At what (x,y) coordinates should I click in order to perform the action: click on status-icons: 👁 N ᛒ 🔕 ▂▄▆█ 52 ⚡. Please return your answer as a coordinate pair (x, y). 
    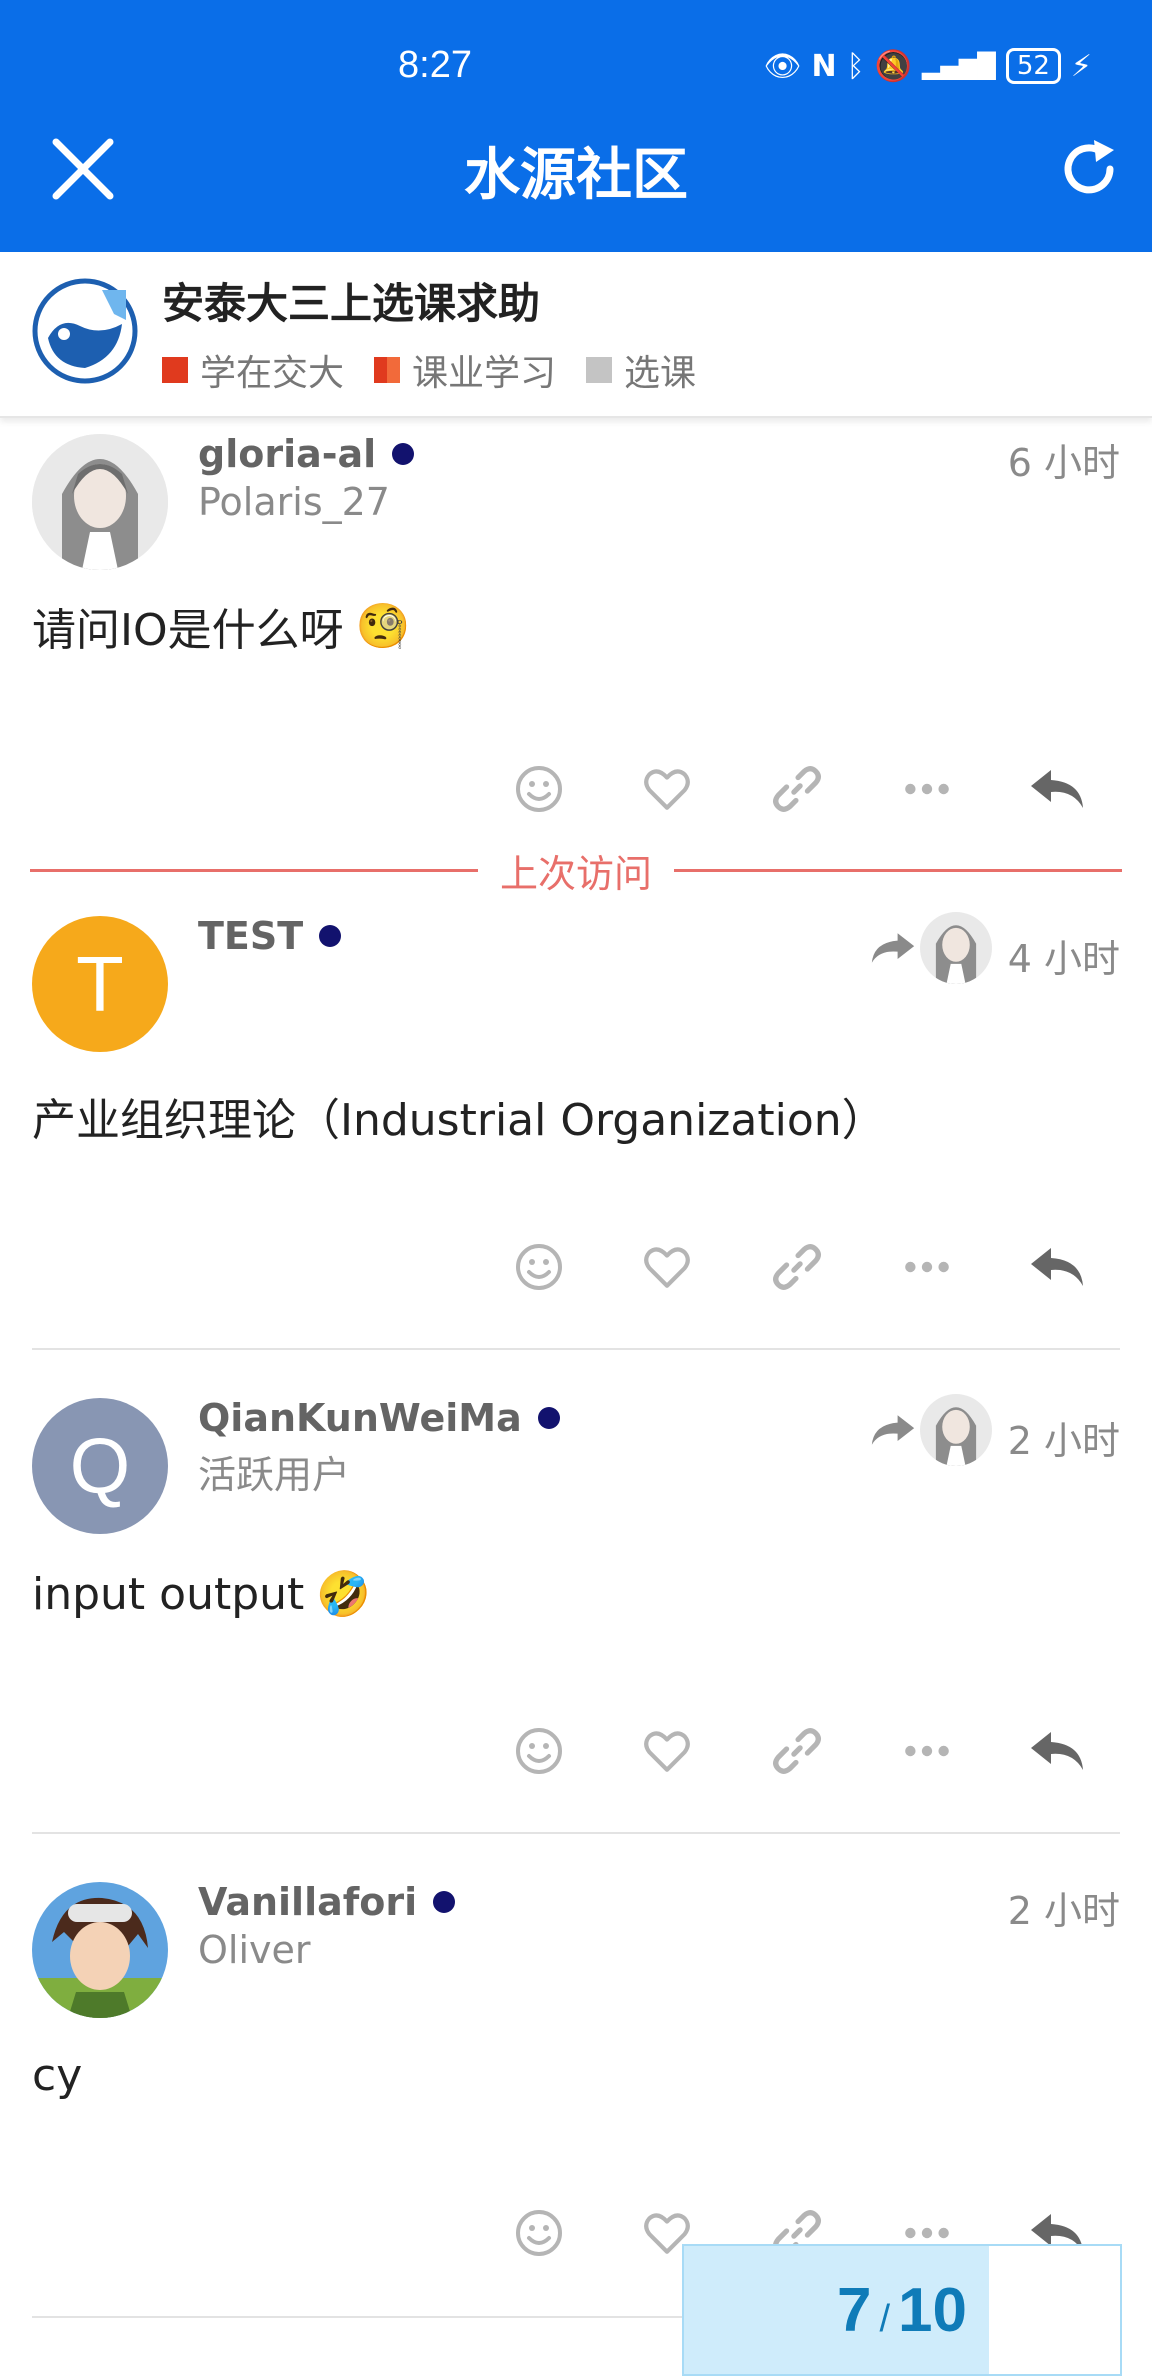
    Looking at the image, I should click on (927, 66).